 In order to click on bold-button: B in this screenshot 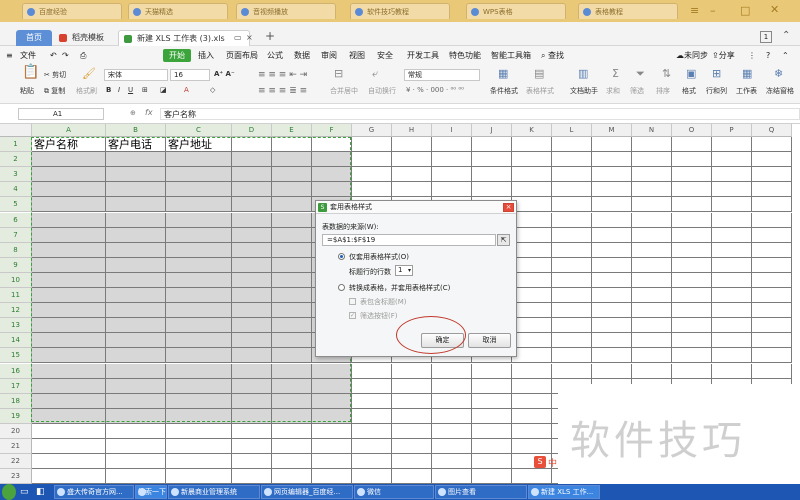, I will do `click(108, 90)`.